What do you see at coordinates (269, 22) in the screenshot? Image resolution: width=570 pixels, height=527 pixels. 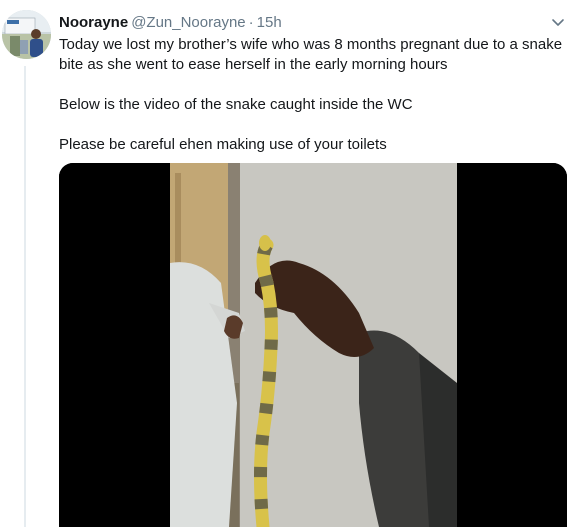 I see `tweet-timestamp: 15h` at bounding box center [269, 22].